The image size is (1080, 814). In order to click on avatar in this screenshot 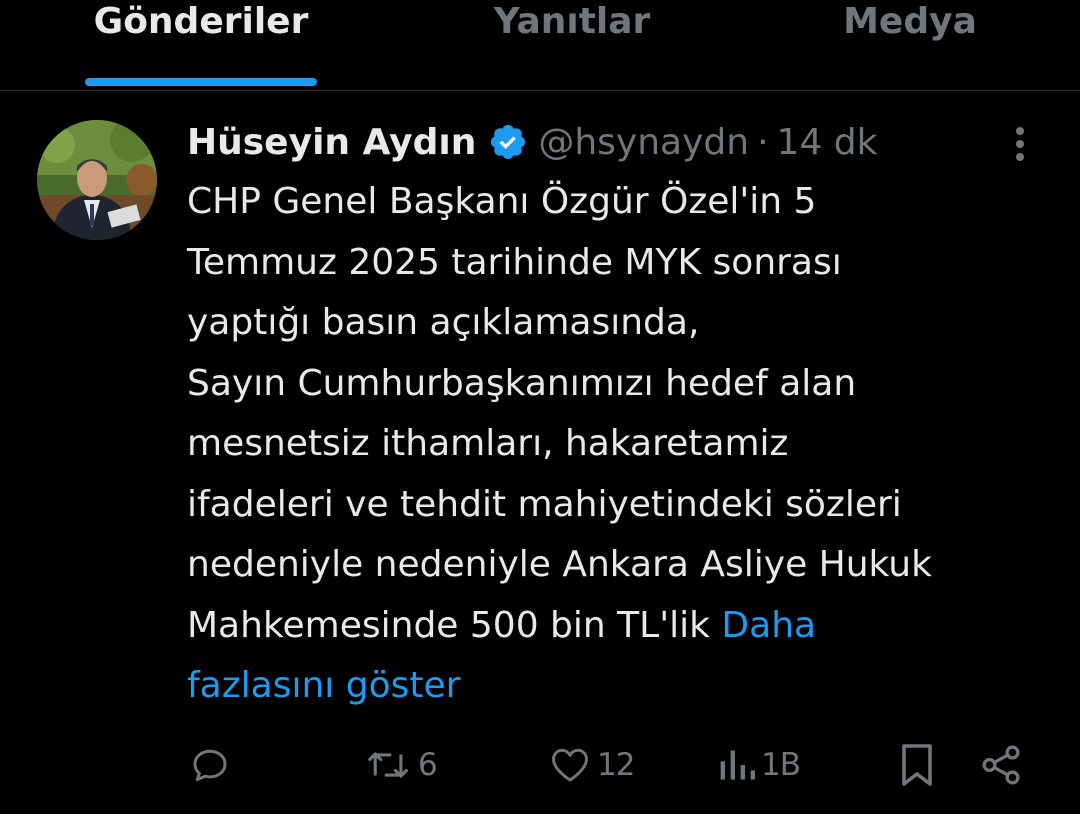, I will do `click(97, 180)`.